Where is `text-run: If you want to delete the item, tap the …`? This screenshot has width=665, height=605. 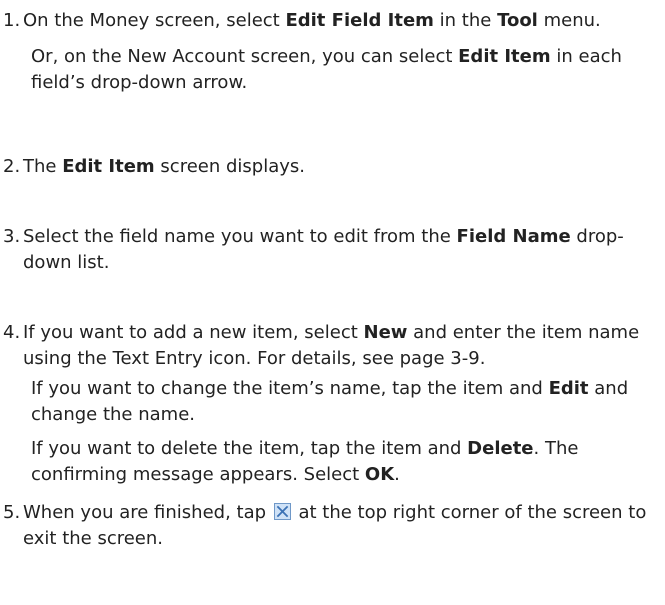
text-run: If you want to delete the item, tap the … is located at coordinates (249, 448).